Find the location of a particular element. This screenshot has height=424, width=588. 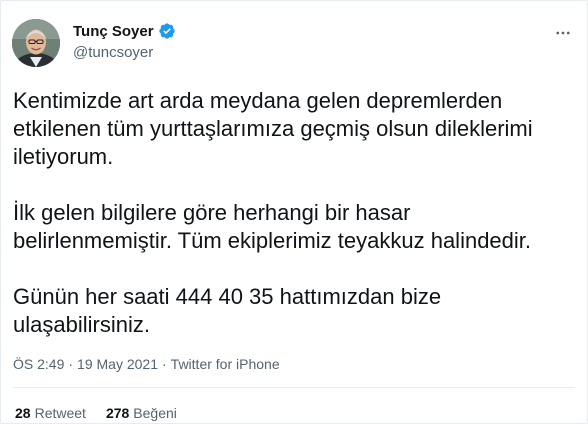

like-count: 278 is located at coordinates (117, 413).